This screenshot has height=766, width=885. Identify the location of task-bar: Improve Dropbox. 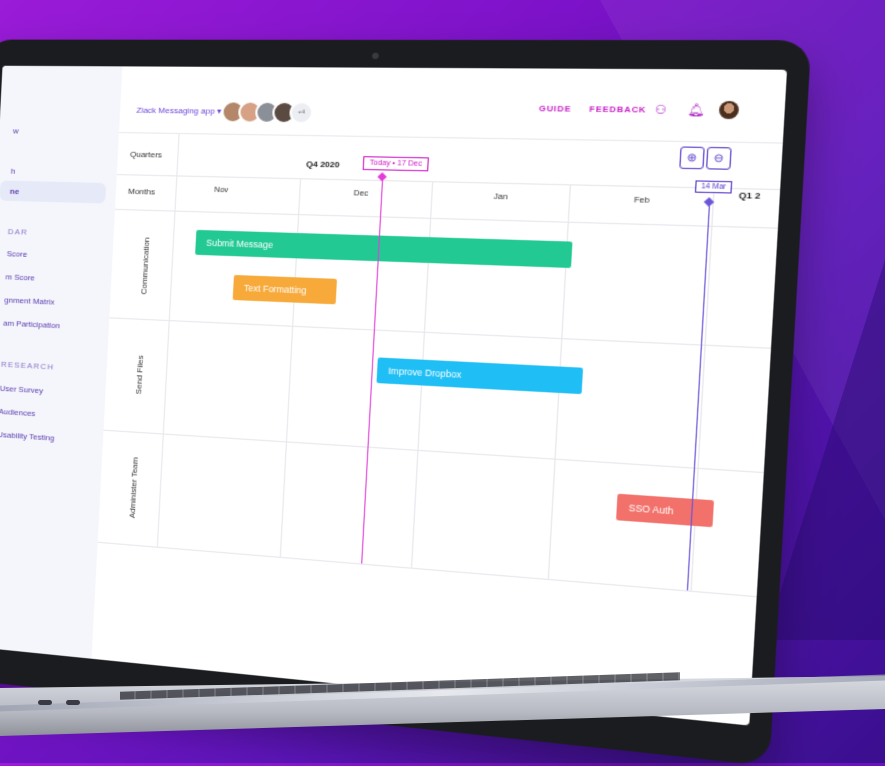
(479, 375).